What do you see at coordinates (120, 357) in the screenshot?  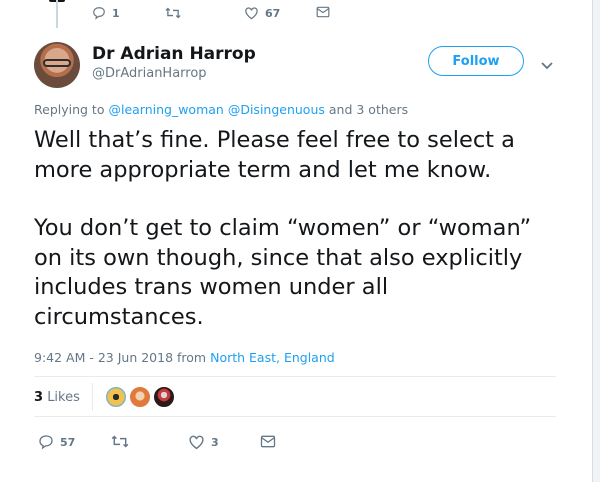 I see `tweet-timestamp: 9:42 AM - 23 Jun 2018 from` at bounding box center [120, 357].